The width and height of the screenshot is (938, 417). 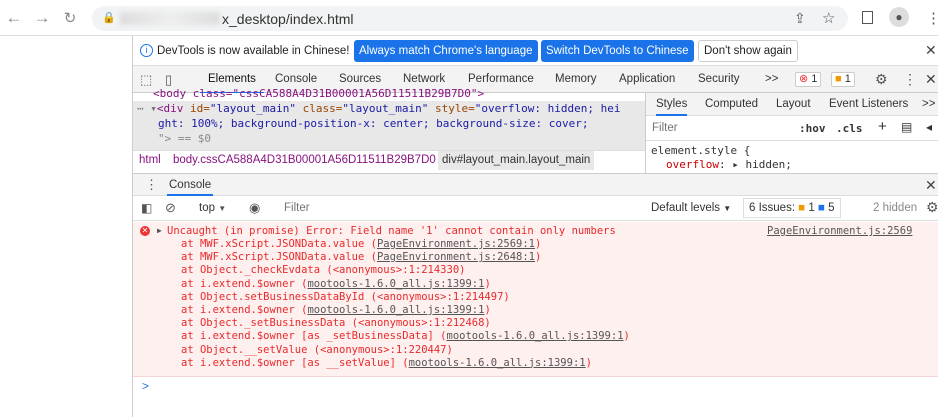 I want to click on error-source-link: PageEnvironment.js:2569, so click(x=839, y=231).